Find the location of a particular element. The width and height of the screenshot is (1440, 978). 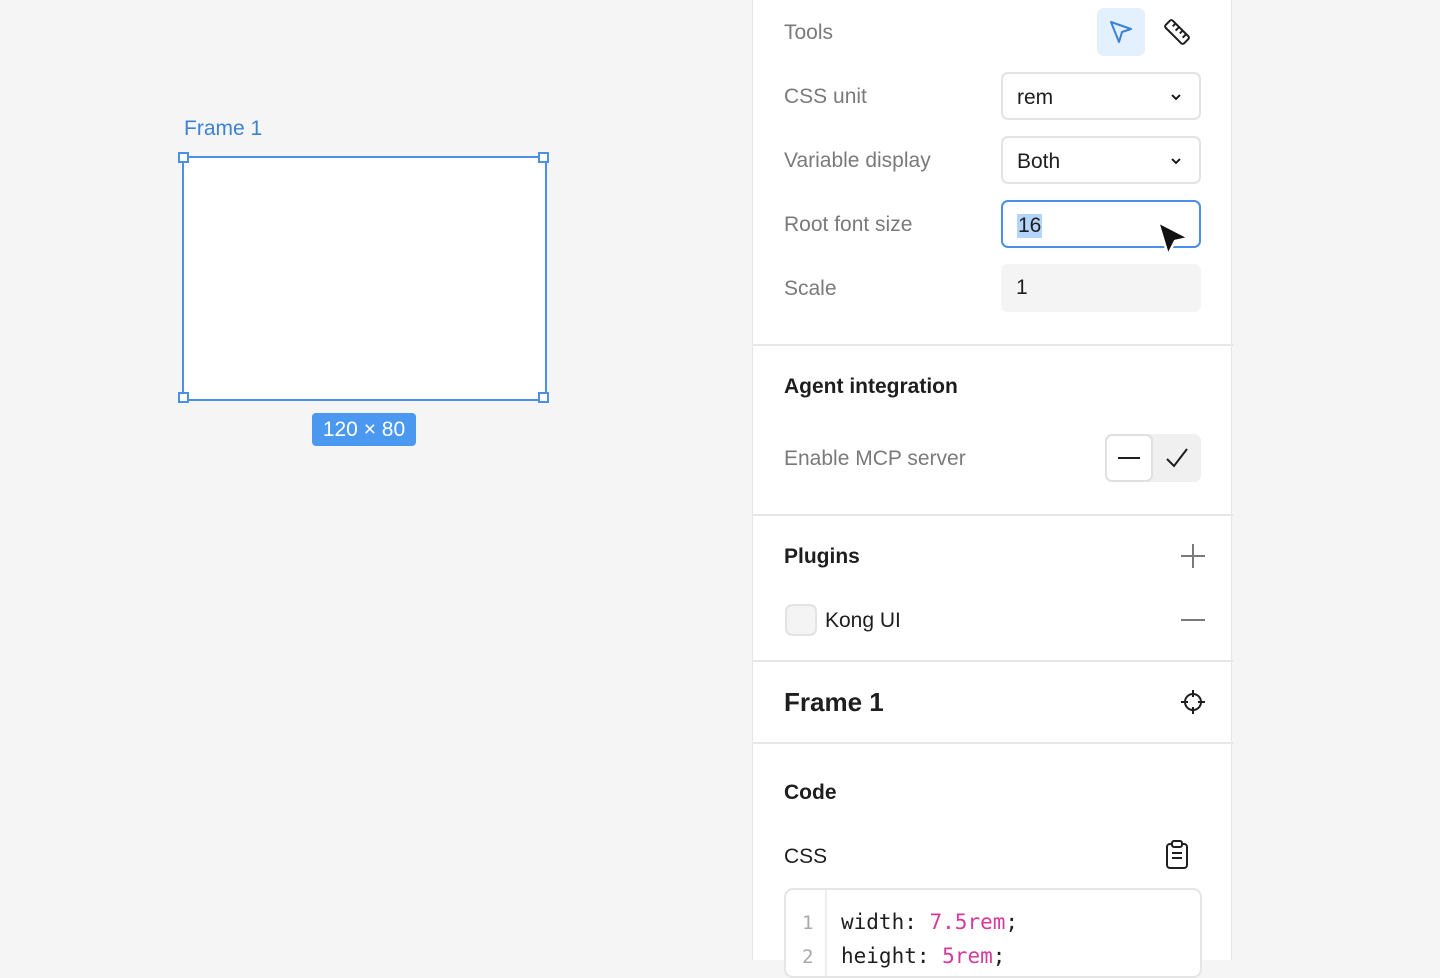

cursor-icon is located at coordinates (1121, 32).